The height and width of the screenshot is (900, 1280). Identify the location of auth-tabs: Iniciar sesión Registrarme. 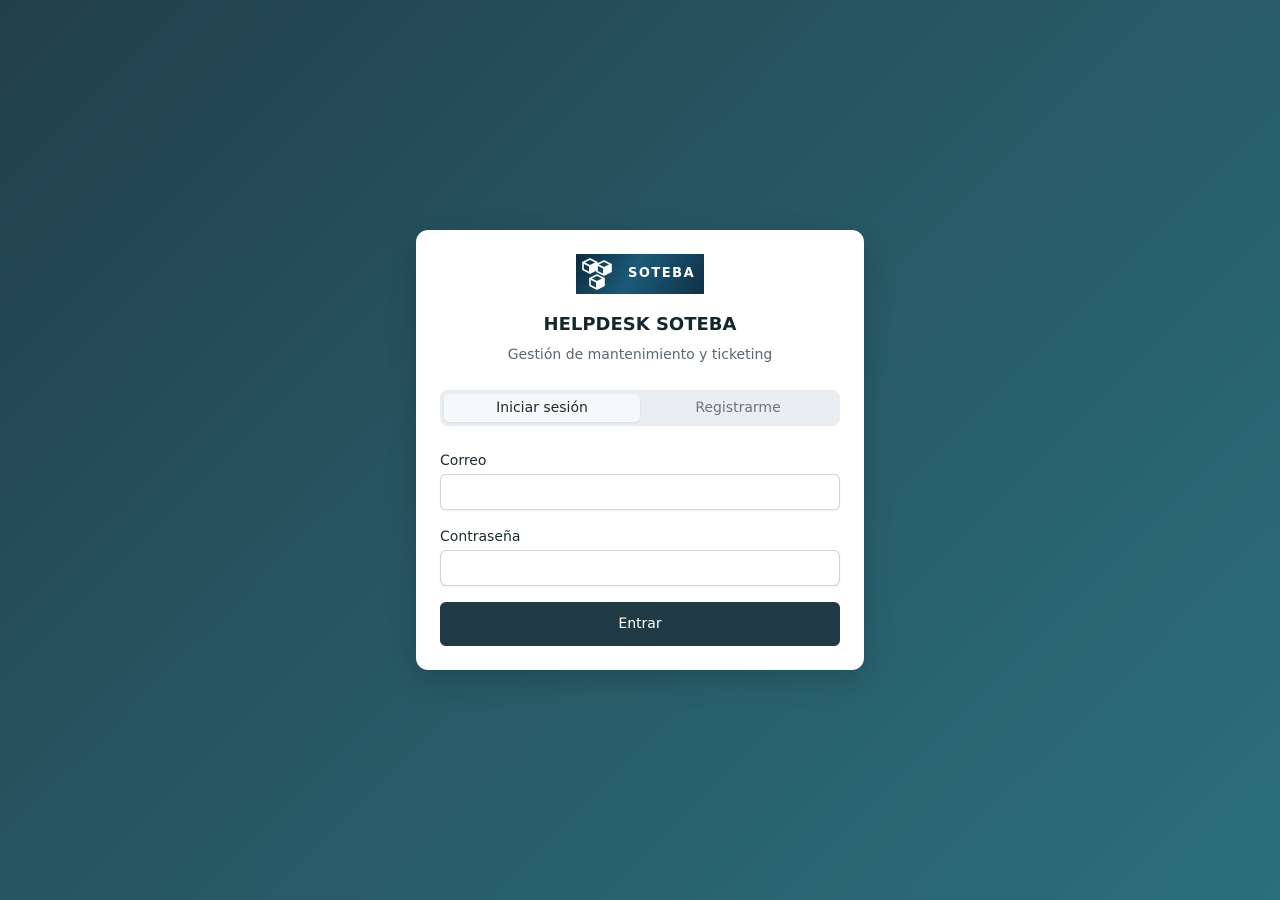
(640, 408).